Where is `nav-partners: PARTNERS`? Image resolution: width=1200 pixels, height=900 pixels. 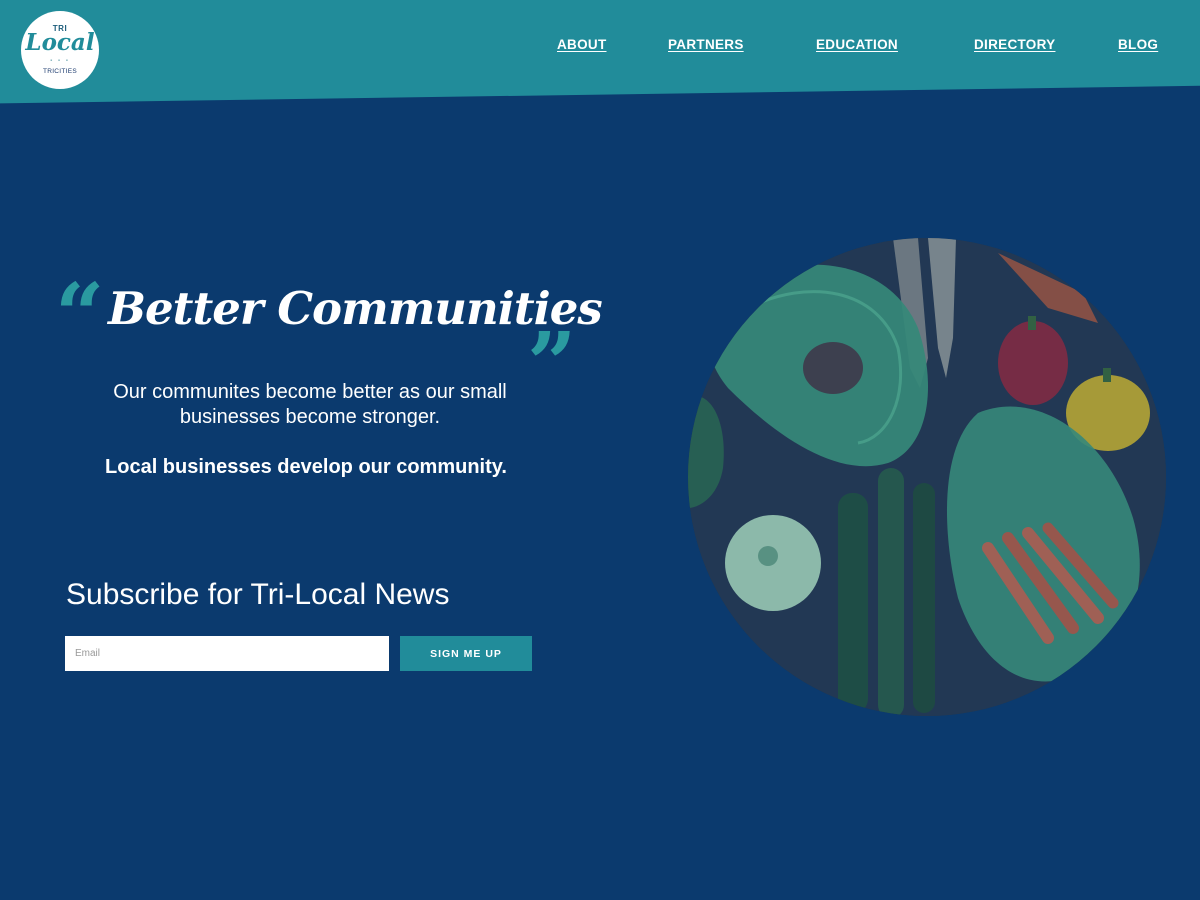 nav-partners: PARTNERS is located at coordinates (706, 44).